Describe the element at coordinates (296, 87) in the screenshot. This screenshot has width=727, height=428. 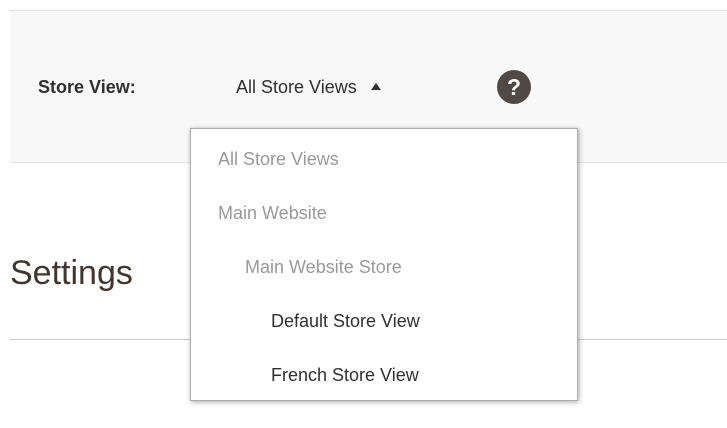
I see `store-view-selected-value: All Store Views` at that location.